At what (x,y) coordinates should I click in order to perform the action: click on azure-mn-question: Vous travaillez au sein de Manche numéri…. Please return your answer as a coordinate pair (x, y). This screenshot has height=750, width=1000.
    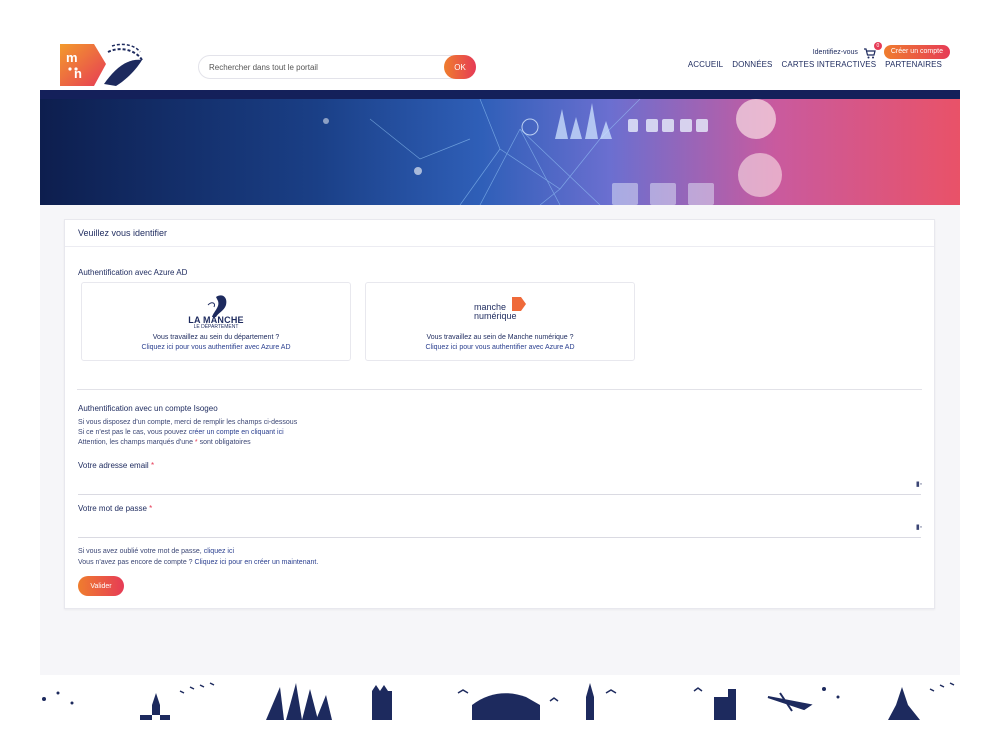
    Looking at the image, I should click on (500, 337).